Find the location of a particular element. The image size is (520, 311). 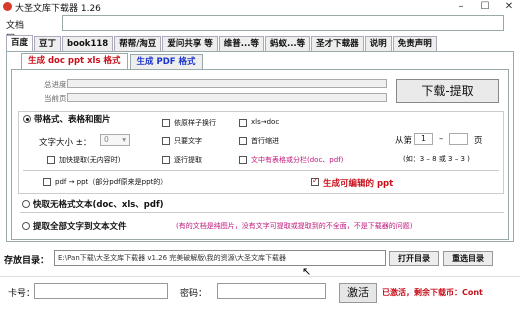

app-icon is located at coordinates (7, 6).